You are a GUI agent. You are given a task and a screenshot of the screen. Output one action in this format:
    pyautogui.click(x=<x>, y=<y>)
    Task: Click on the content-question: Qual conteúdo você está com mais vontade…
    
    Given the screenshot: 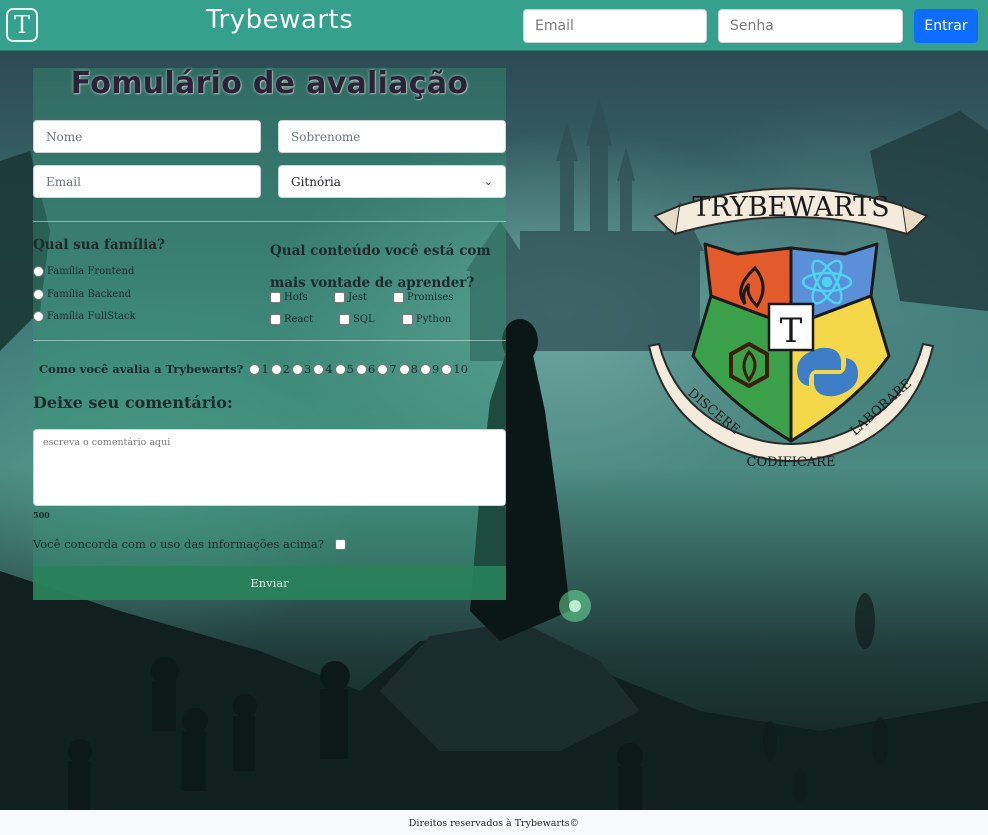 What is the action you would take?
    pyautogui.click(x=380, y=267)
    